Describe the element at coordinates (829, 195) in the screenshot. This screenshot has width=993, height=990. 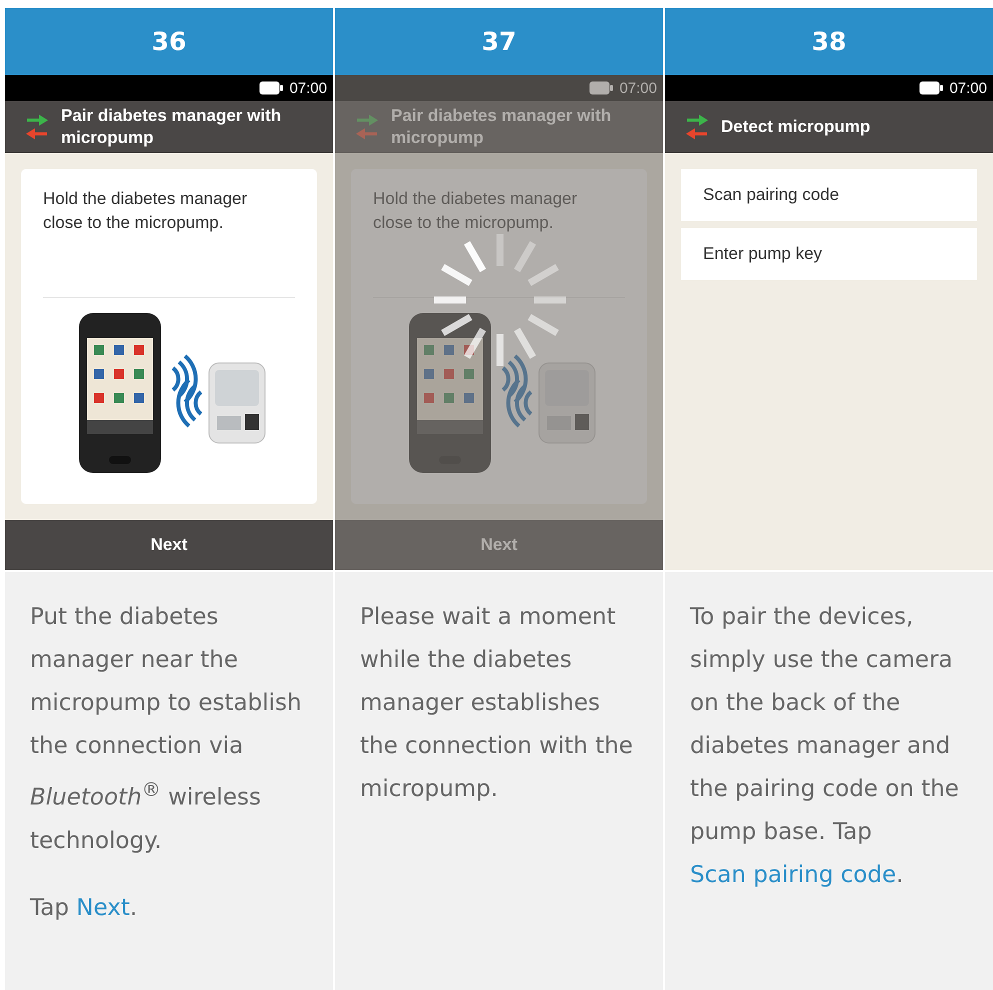
I see `menu-option: Scan pairing code` at that location.